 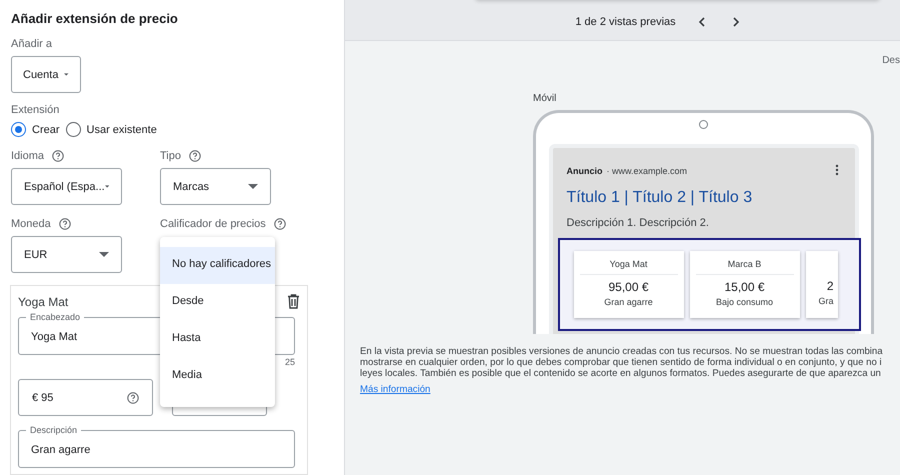 What do you see at coordinates (217, 339) in the screenshot?
I see `menu-option: Hasta` at bounding box center [217, 339].